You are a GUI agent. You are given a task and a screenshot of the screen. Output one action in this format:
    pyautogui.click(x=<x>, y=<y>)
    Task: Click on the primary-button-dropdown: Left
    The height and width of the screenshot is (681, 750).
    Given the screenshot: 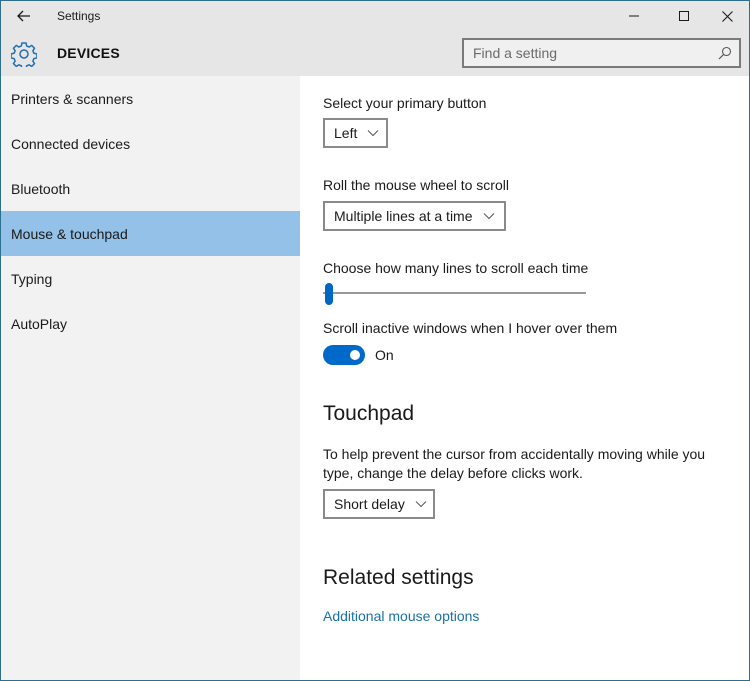 What is the action you would take?
    pyautogui.click(x=355, y=133)
    